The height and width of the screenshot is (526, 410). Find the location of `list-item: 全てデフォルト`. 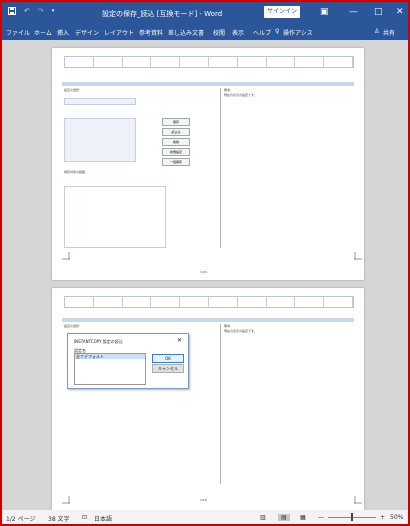

list-item: 全てデフォルト is located at coordinates (110, 356).